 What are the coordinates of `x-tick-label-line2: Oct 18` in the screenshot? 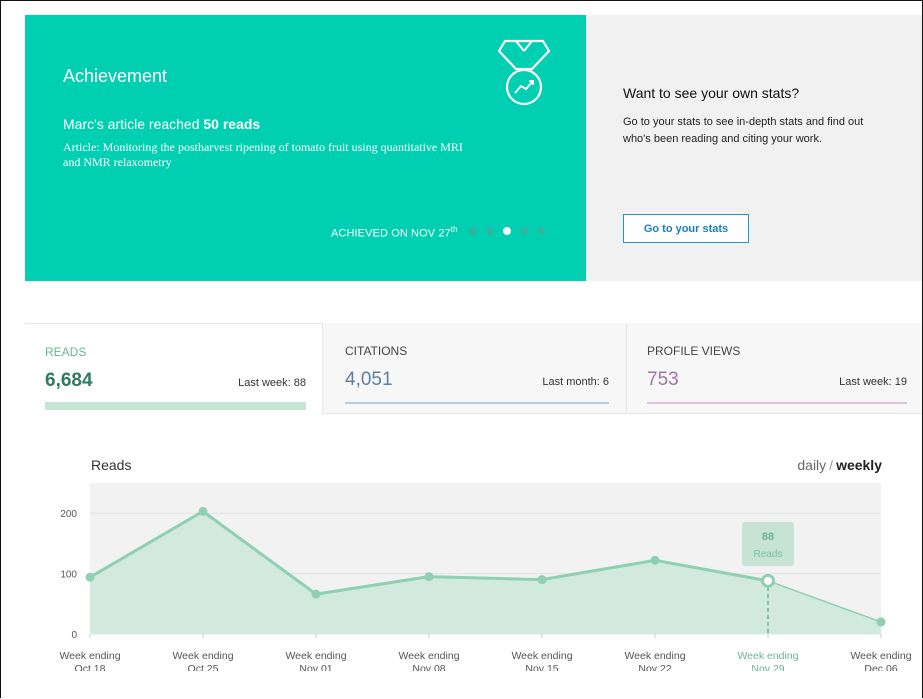 It's located at (90, 667).